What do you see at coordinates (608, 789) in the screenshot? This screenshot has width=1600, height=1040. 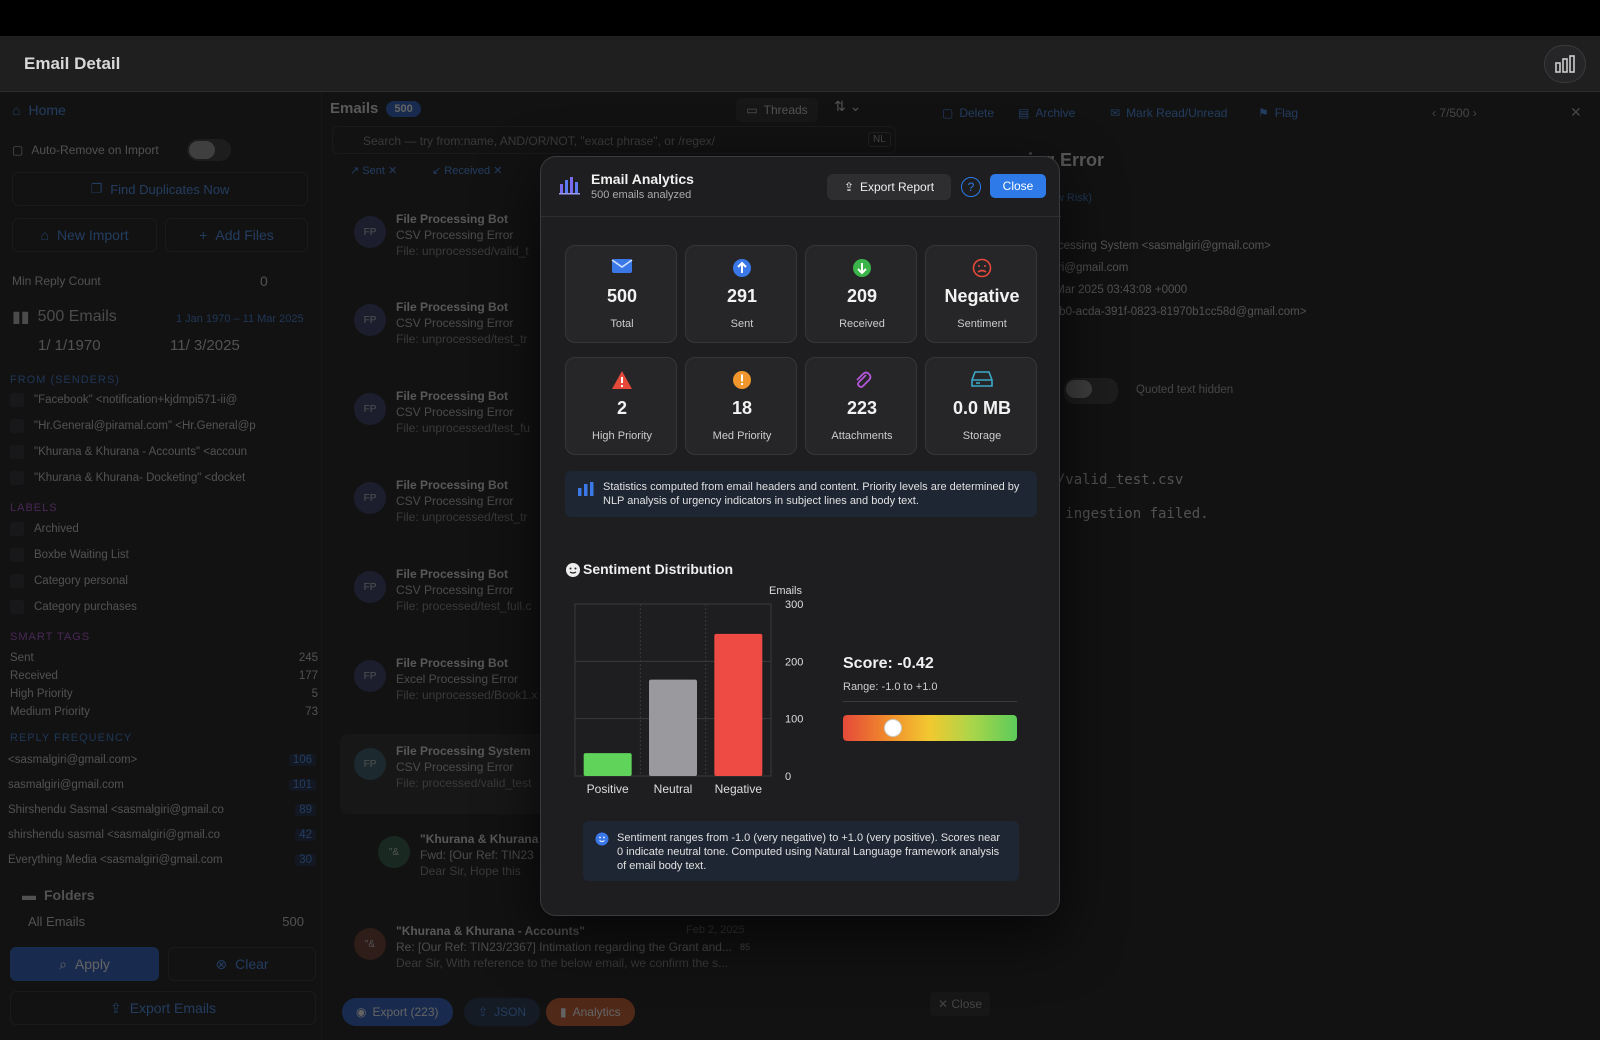 I see `x-tick-label: Positive` at bounding box center [608, 789].